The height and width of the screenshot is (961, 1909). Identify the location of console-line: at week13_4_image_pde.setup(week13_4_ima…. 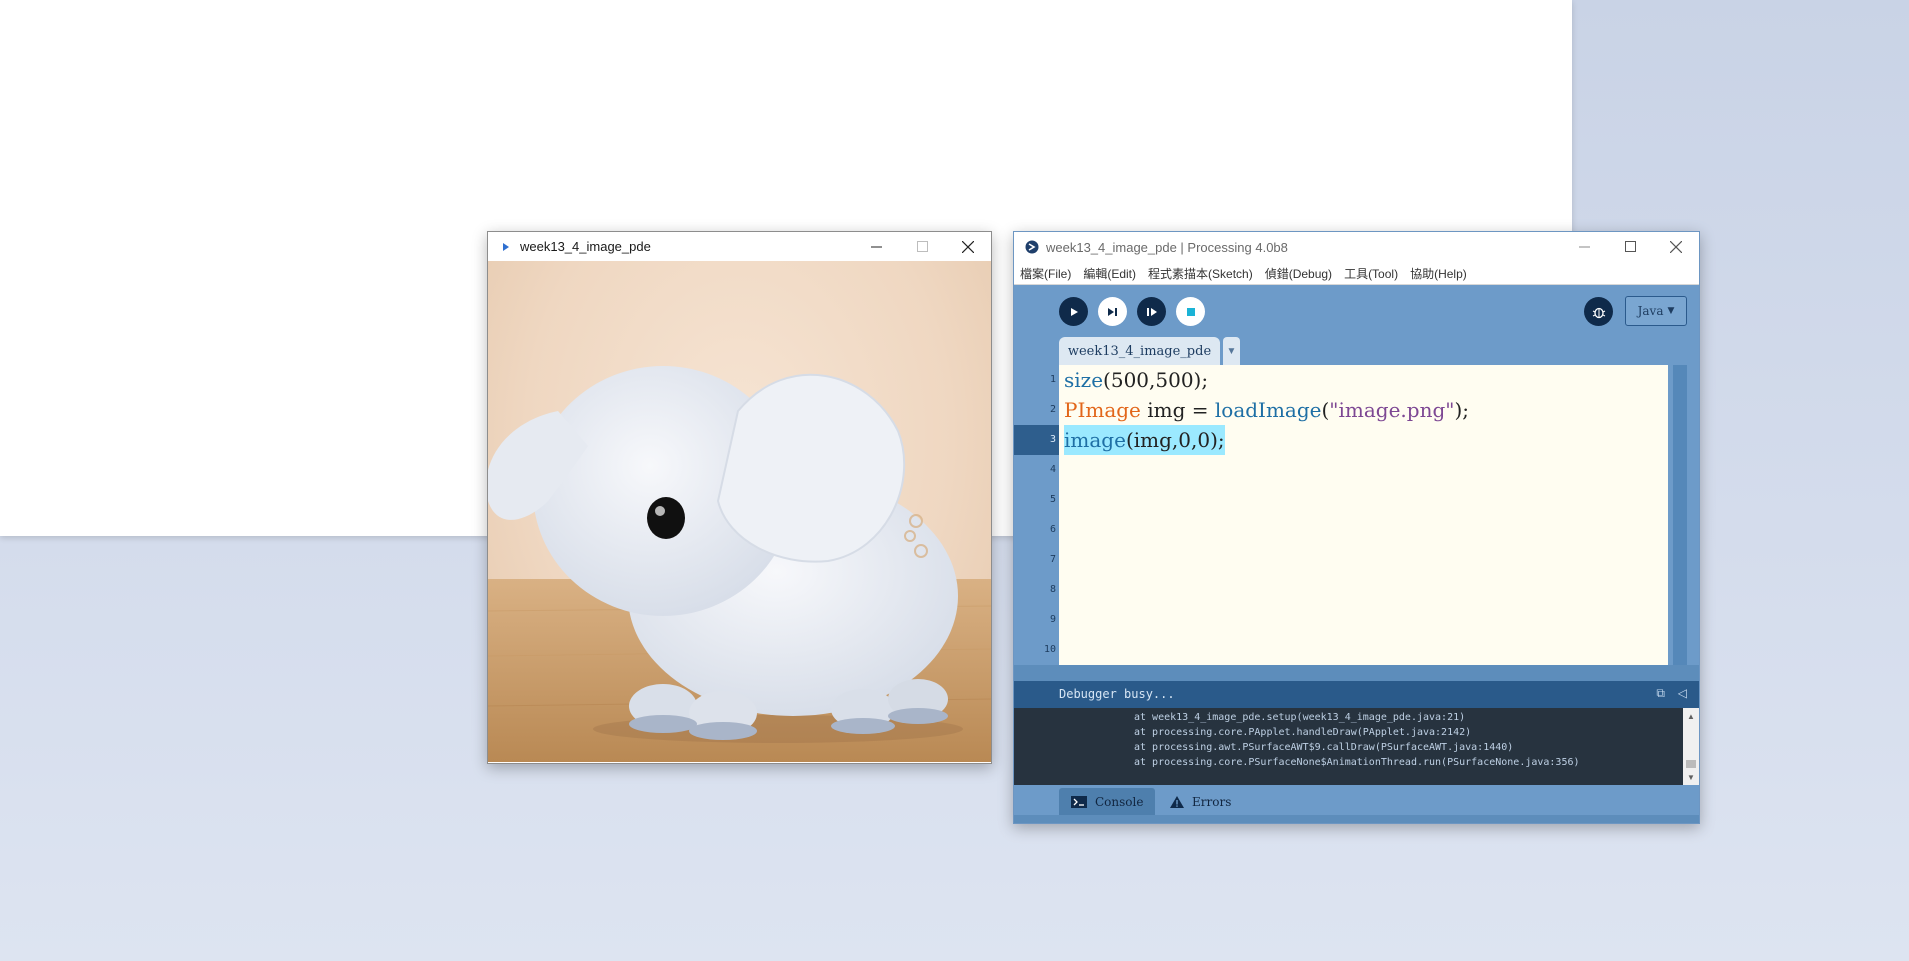
(1300, 717).